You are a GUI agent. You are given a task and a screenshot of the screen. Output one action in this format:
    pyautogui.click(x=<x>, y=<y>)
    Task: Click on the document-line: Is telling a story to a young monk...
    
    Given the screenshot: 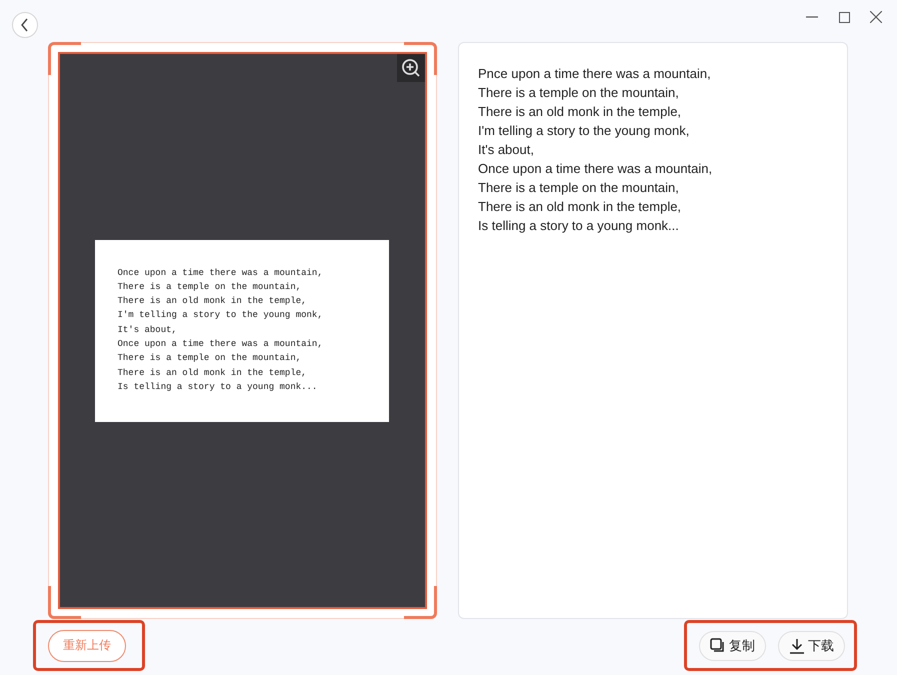 What is the action you would take?
    pyautogui.click(x=218, y=387)
    